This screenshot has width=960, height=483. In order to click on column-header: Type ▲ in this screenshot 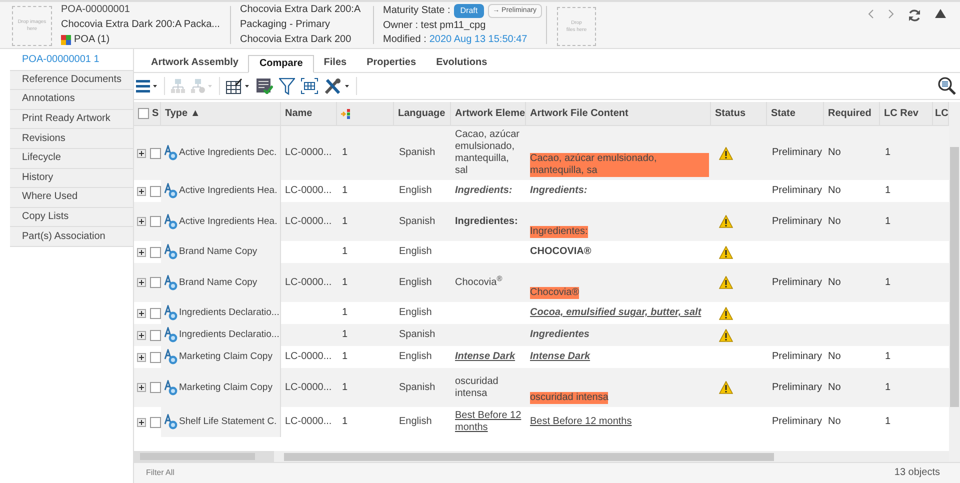, I will do `click(182, 114)`.